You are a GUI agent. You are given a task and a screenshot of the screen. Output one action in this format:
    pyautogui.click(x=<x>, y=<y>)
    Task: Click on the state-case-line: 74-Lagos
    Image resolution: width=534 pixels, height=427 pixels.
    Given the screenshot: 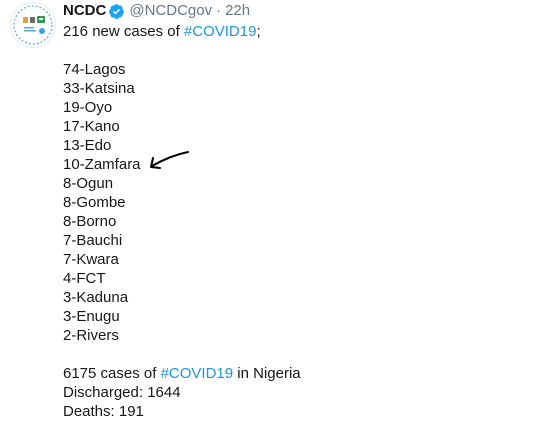 What is the action you would take?
    pyautogui.click(x=94, y=69)
    